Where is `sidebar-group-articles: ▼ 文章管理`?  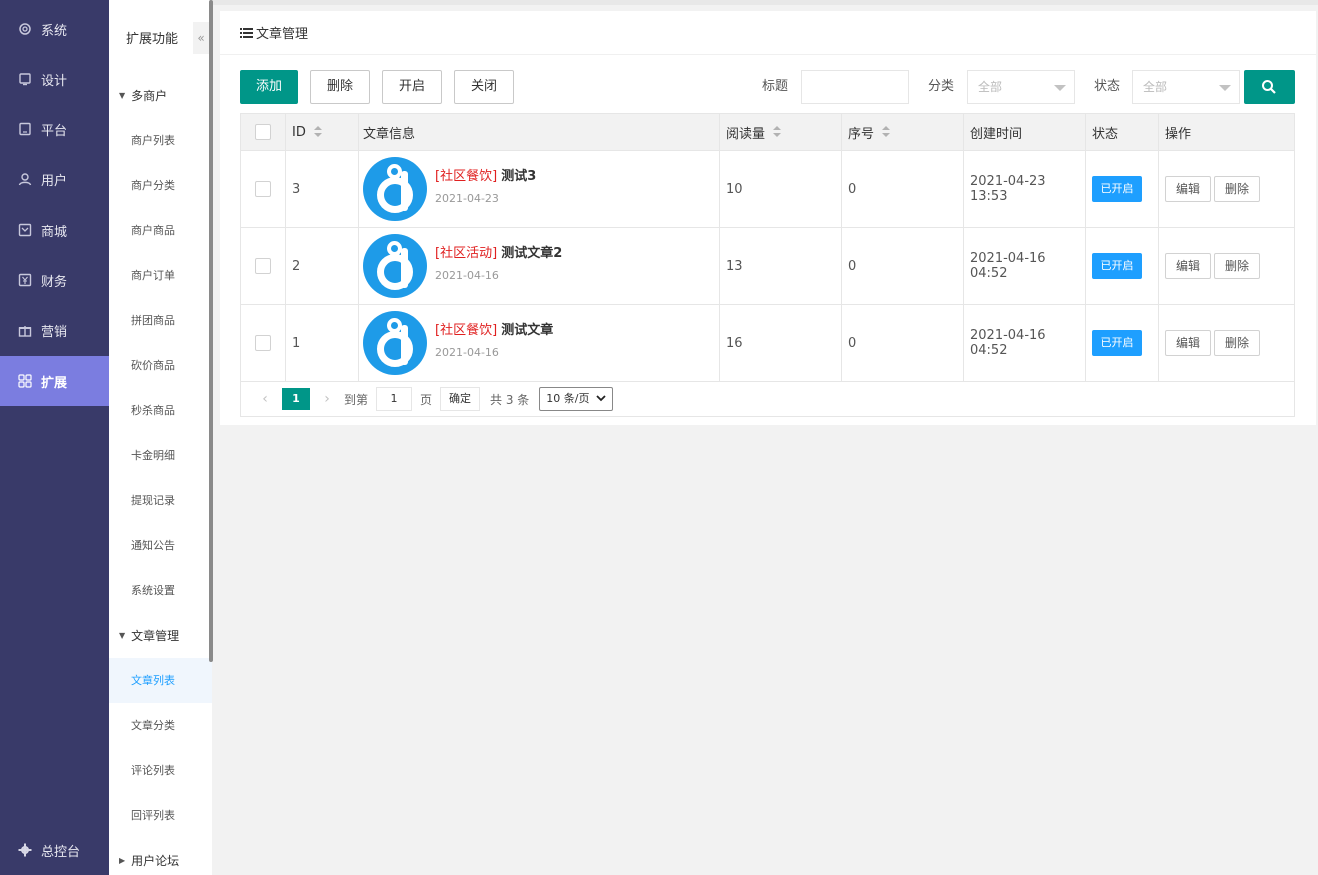 sidebar-group-articles: ▼ 文章管理 is located at coordinates (160, 635).